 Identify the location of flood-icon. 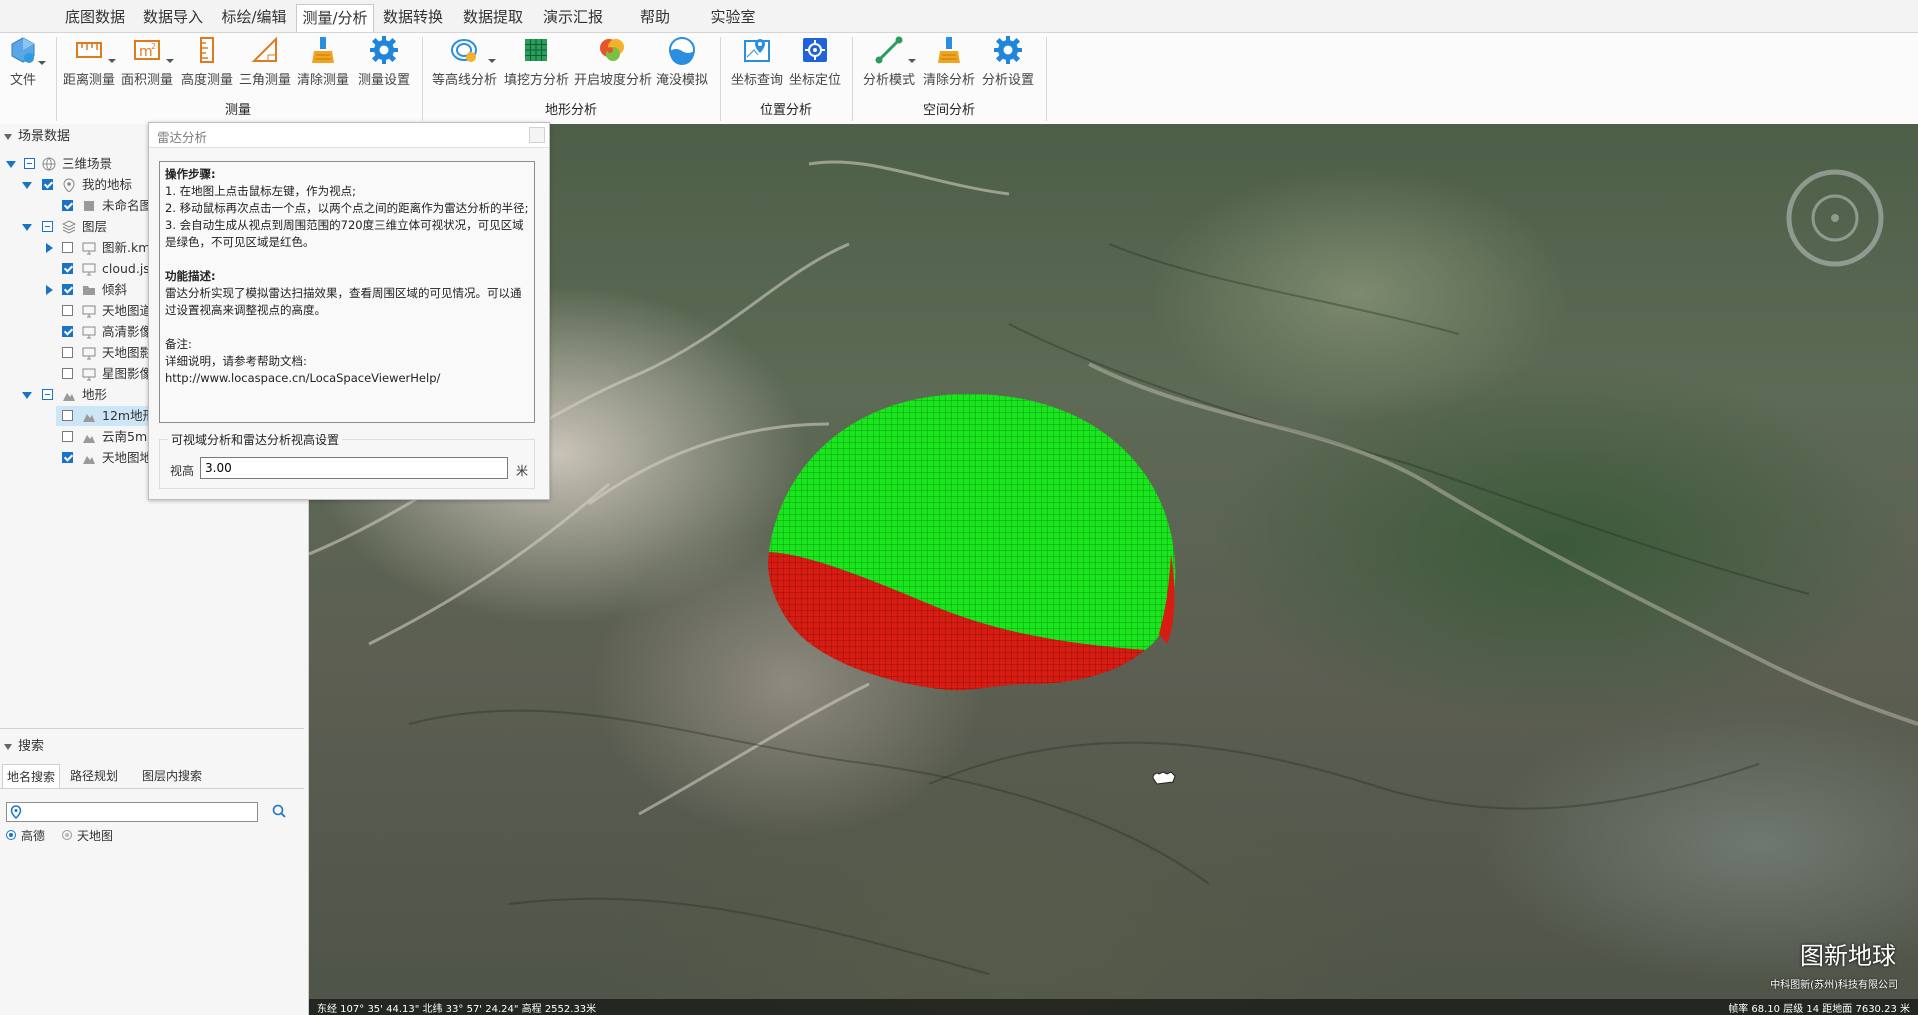
(682, 50).